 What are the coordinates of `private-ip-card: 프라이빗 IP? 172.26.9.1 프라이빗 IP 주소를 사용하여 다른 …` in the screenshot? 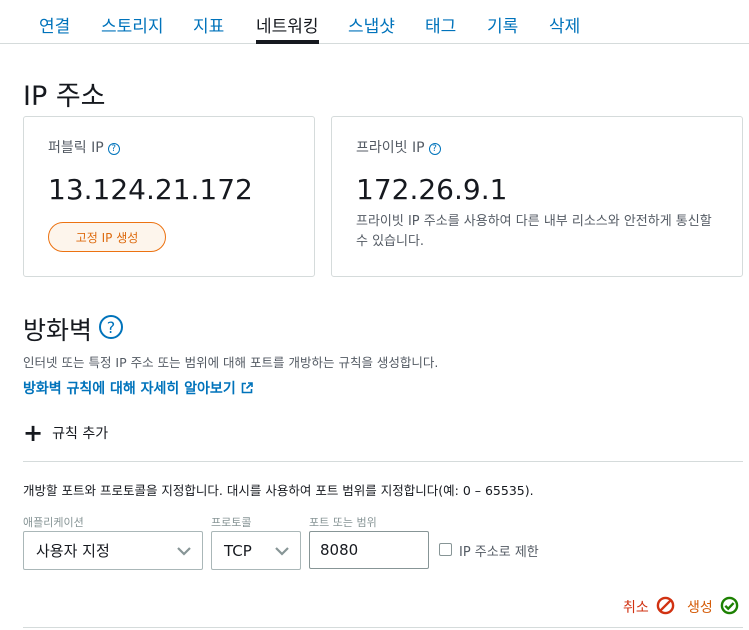 It's located at (537, 196).